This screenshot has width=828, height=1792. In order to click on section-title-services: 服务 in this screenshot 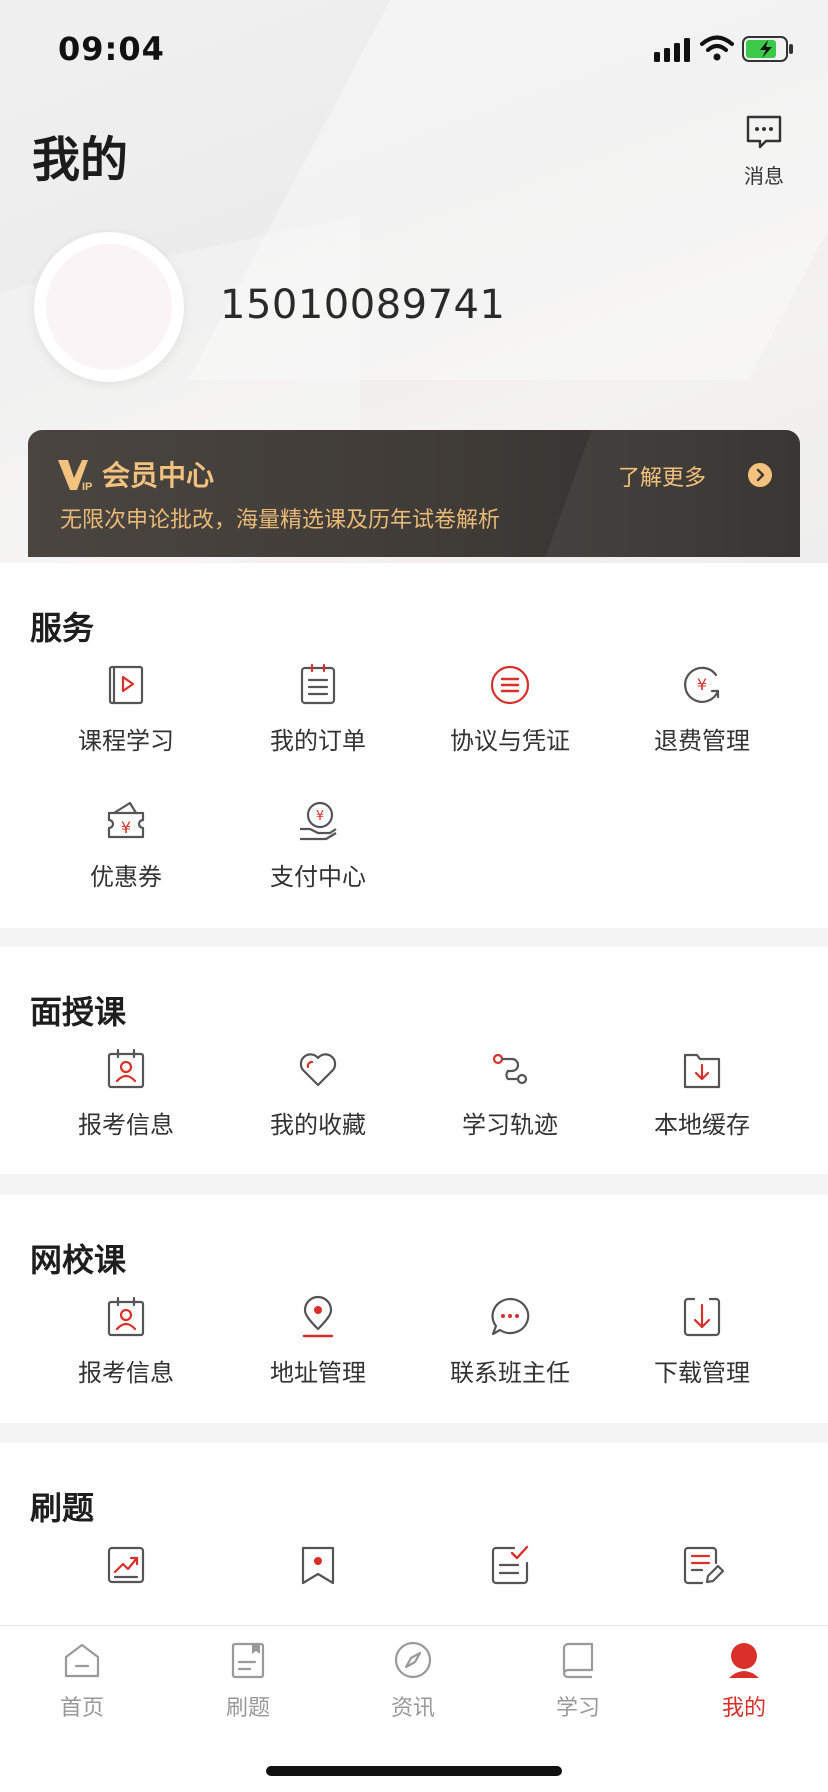, I will do `click(62, 628)`.